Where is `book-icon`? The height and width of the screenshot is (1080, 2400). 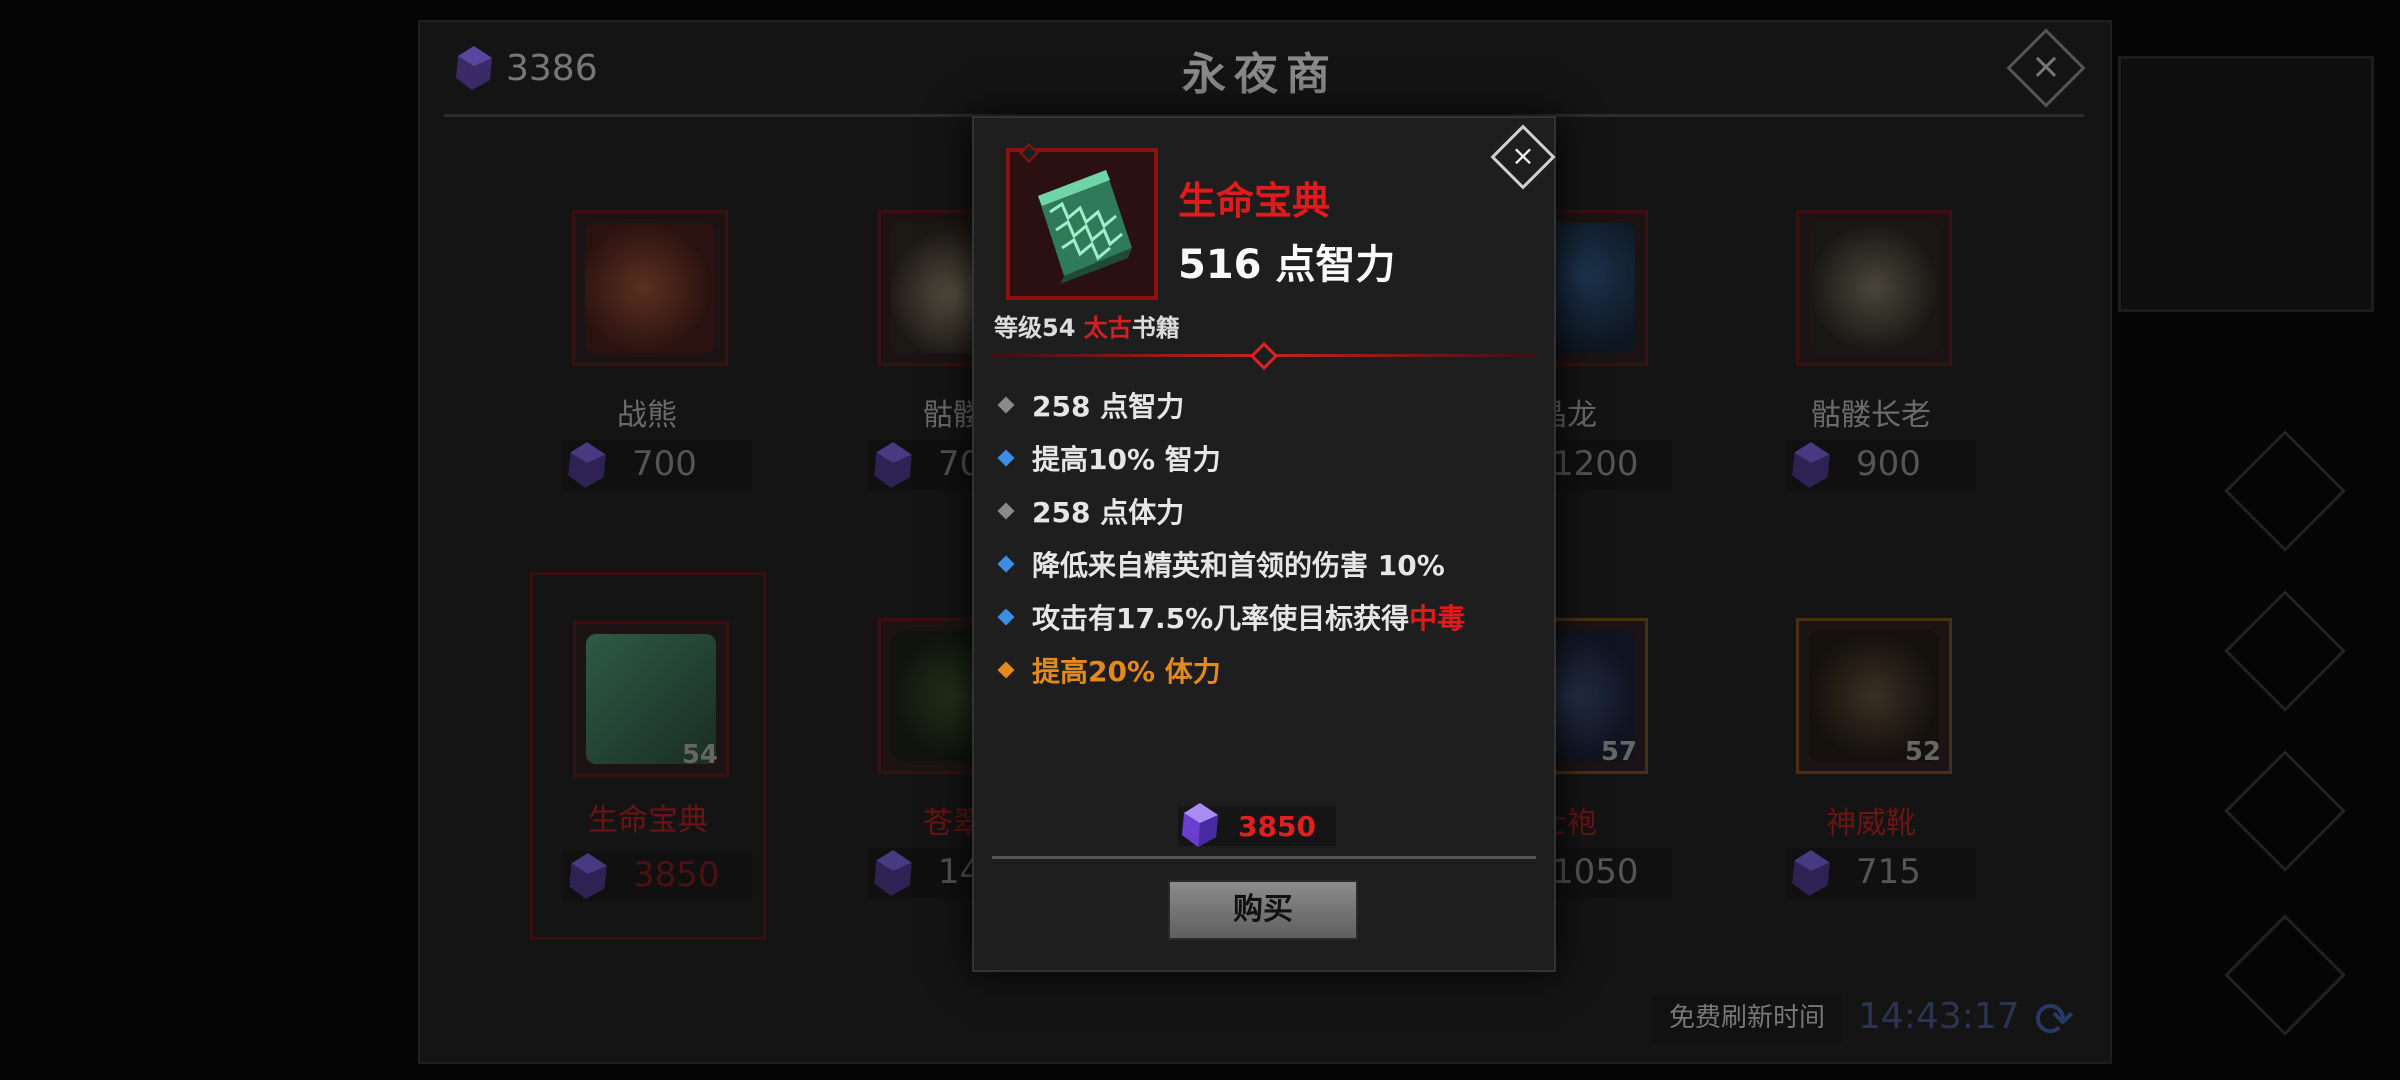 book-icon is located at coordinates (1085, 227).